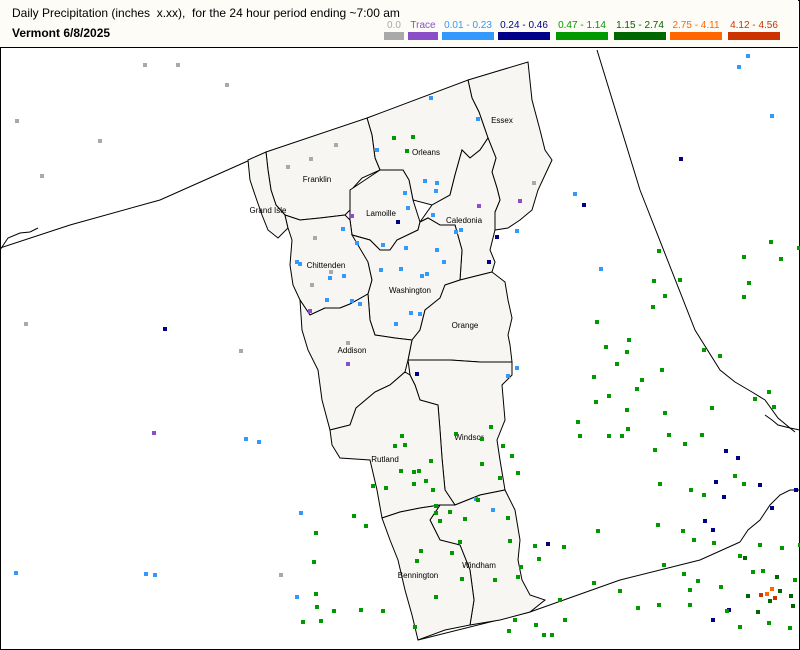 The image size is (800, 650). Describe the element at coordinates (423, 31) in the screenshot. I see `legend-item-trace: Trace` at that location.